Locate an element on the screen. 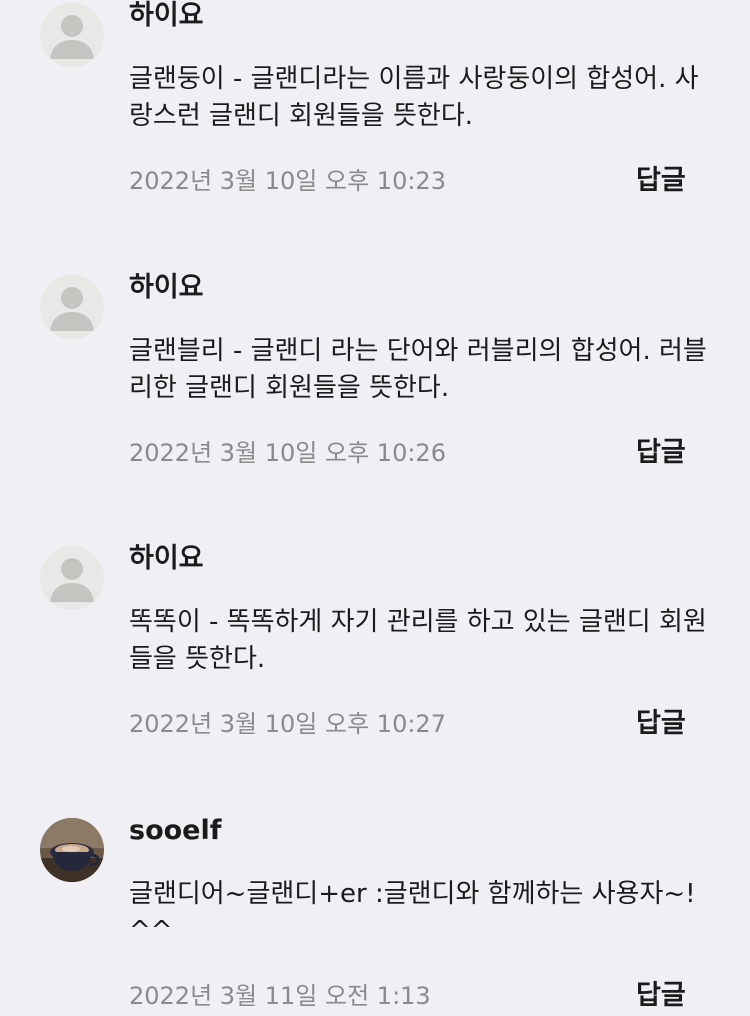 This screenshot has height=1016, width=750. comment-text: 글랜디어~글랜디+er :글랜디와 함께하는 사용자~!^^ is located at coordinates (412, 912).